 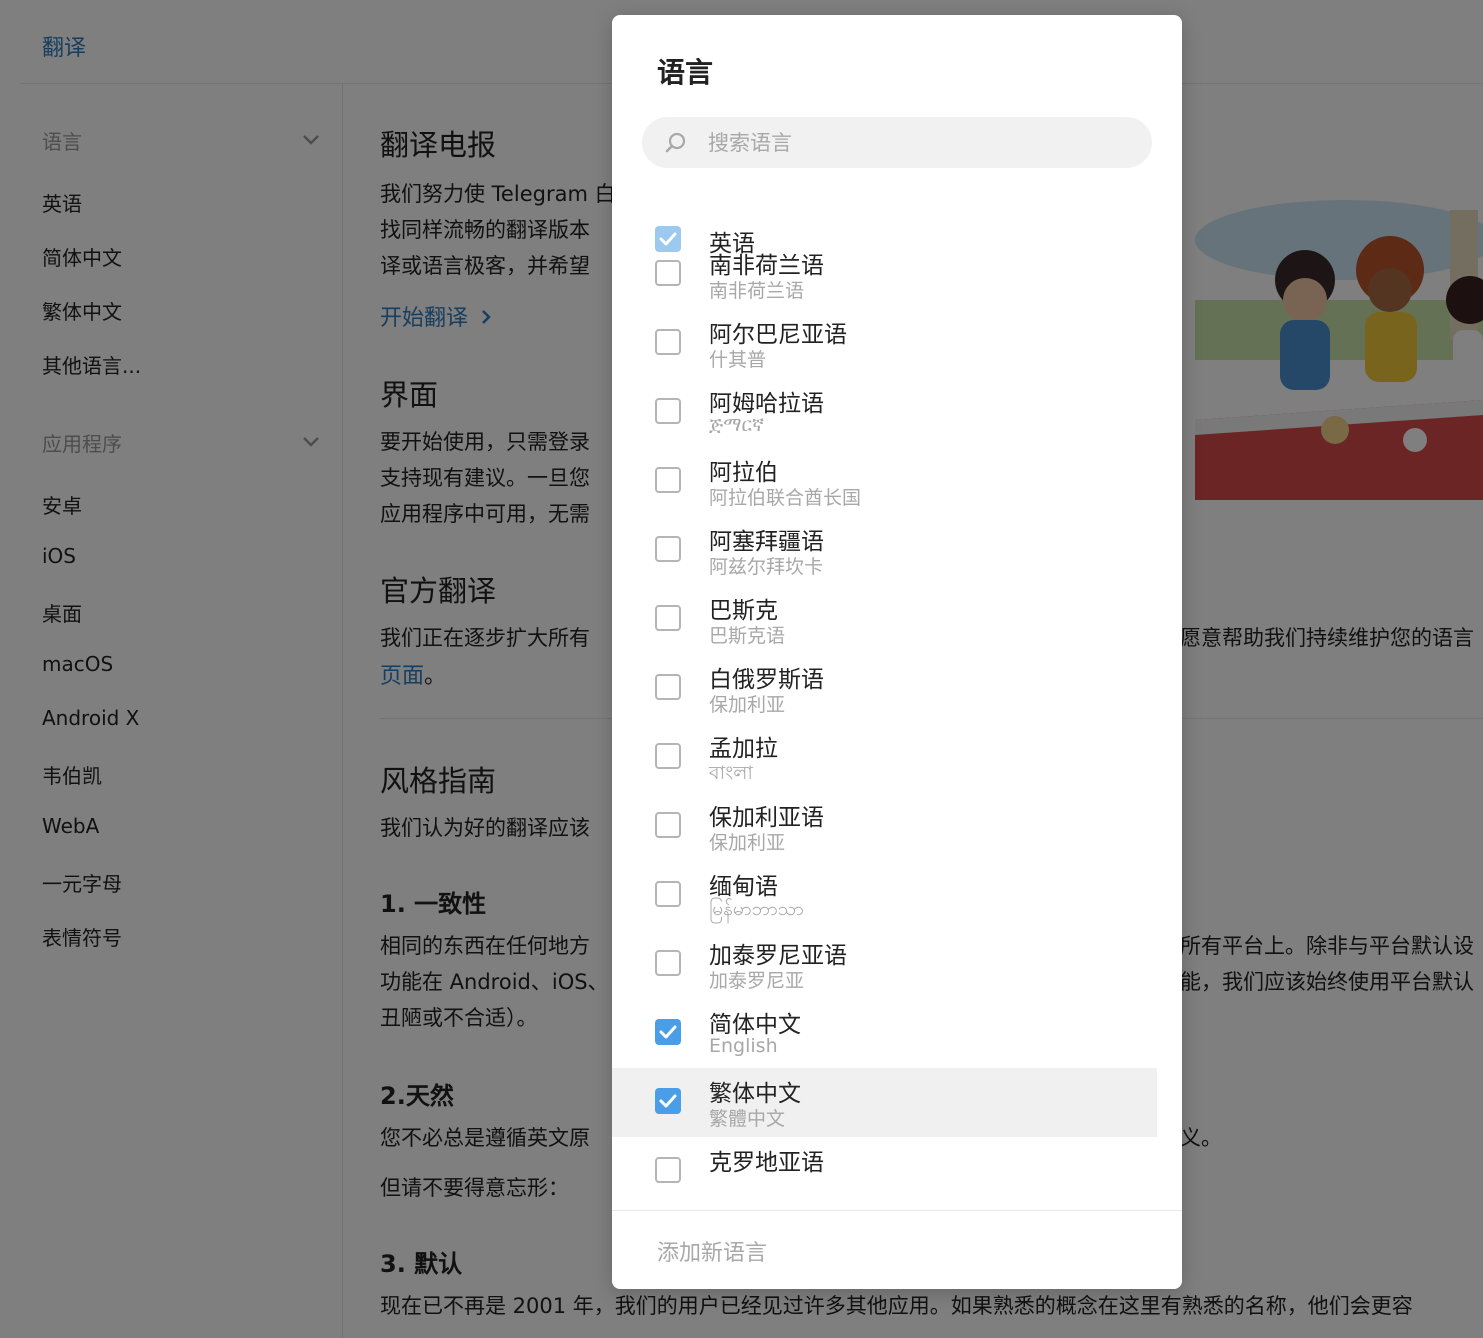 What do you see at coordinates (743, 473) in the screenshot?
I see `language-name: 阿拉伯` at bounding box center [743, 473].